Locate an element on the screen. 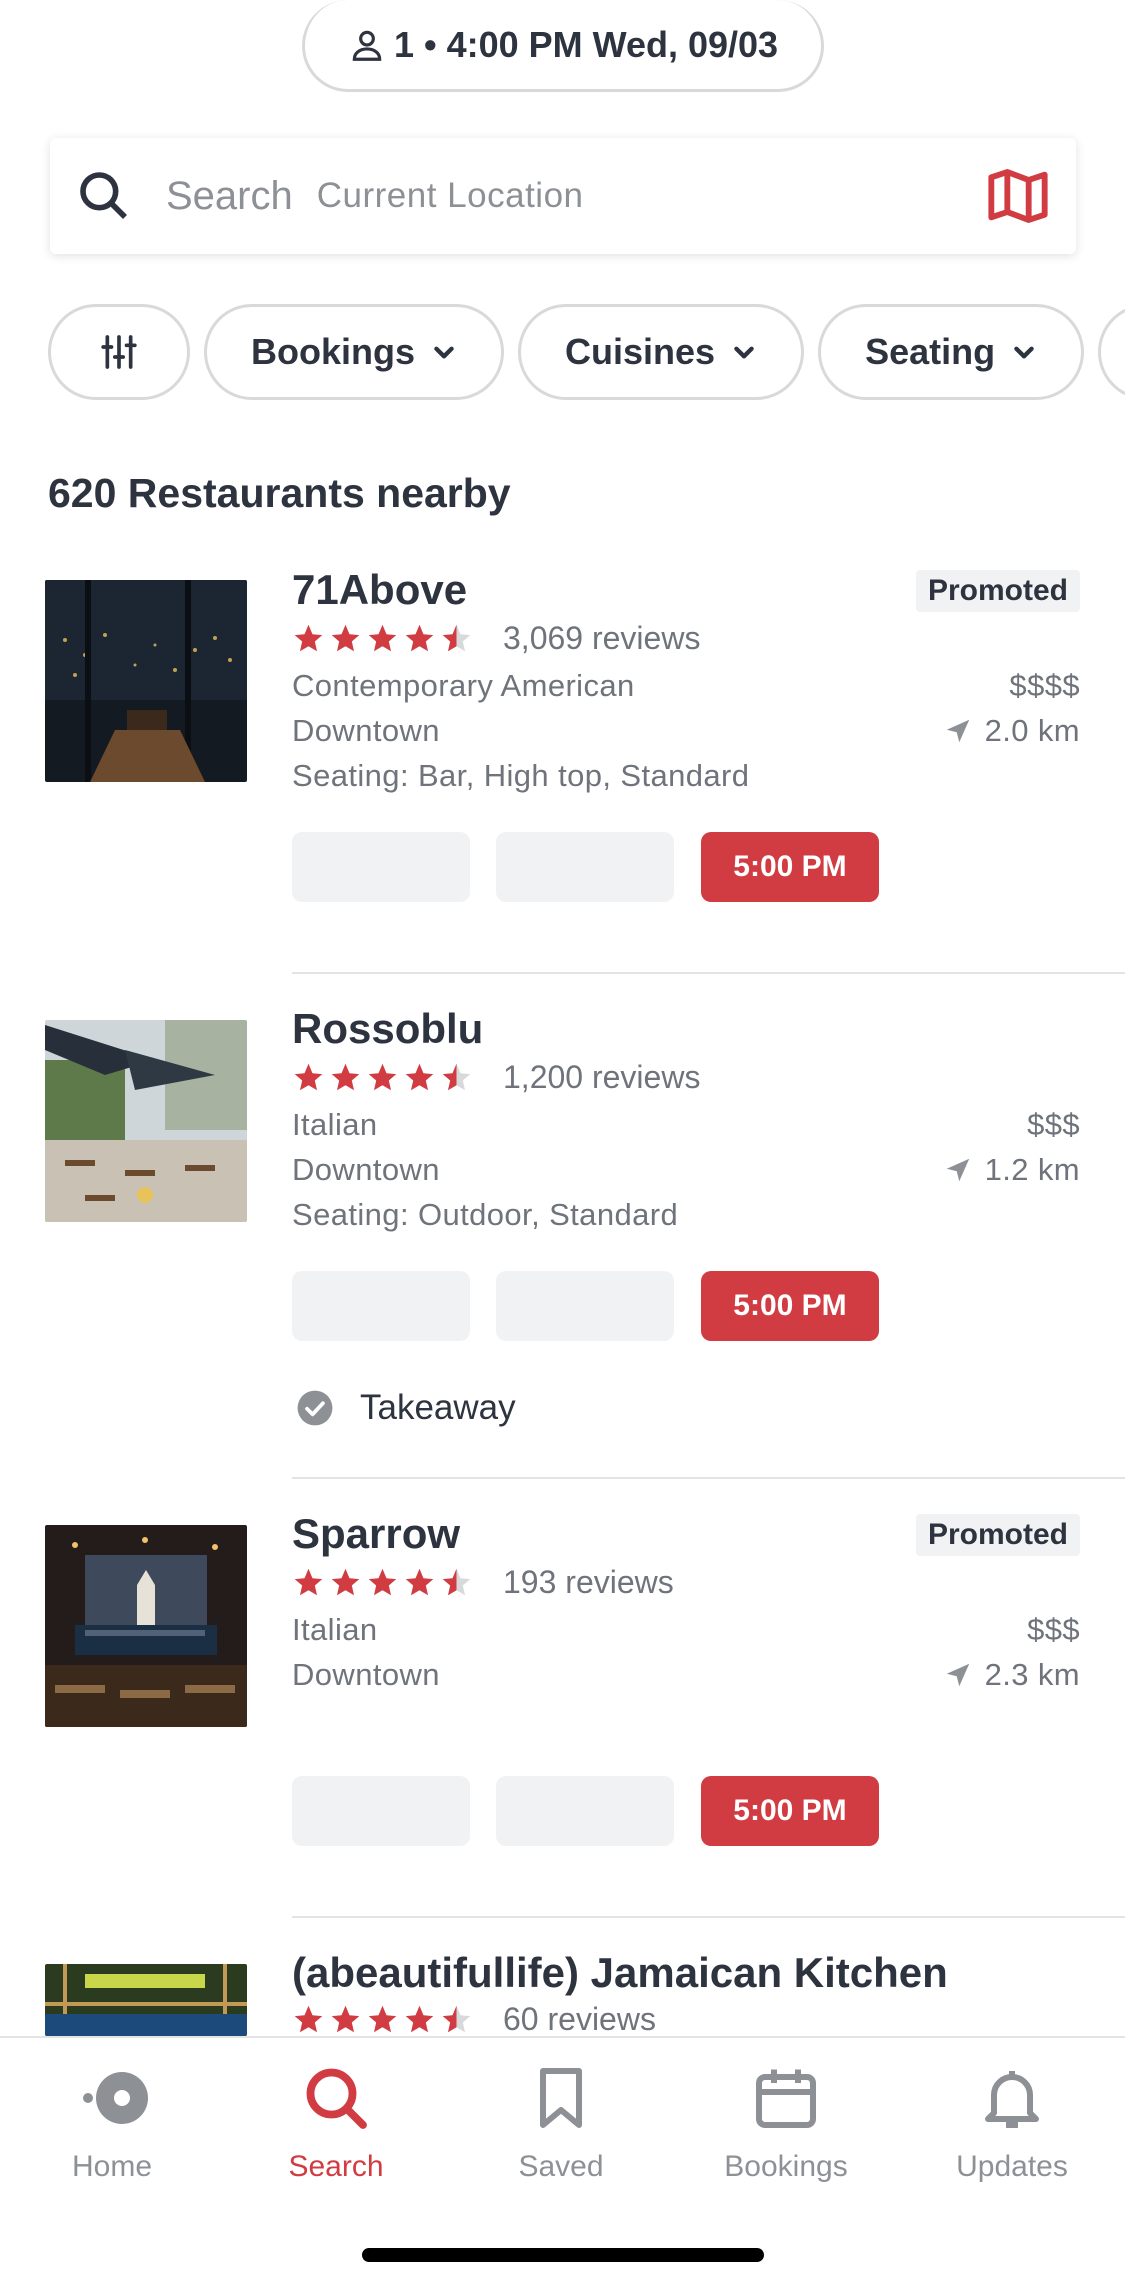 This screenshot has width=1125, height=2284. distance-text: 2.0 km is located at coordinates (1011, 731).